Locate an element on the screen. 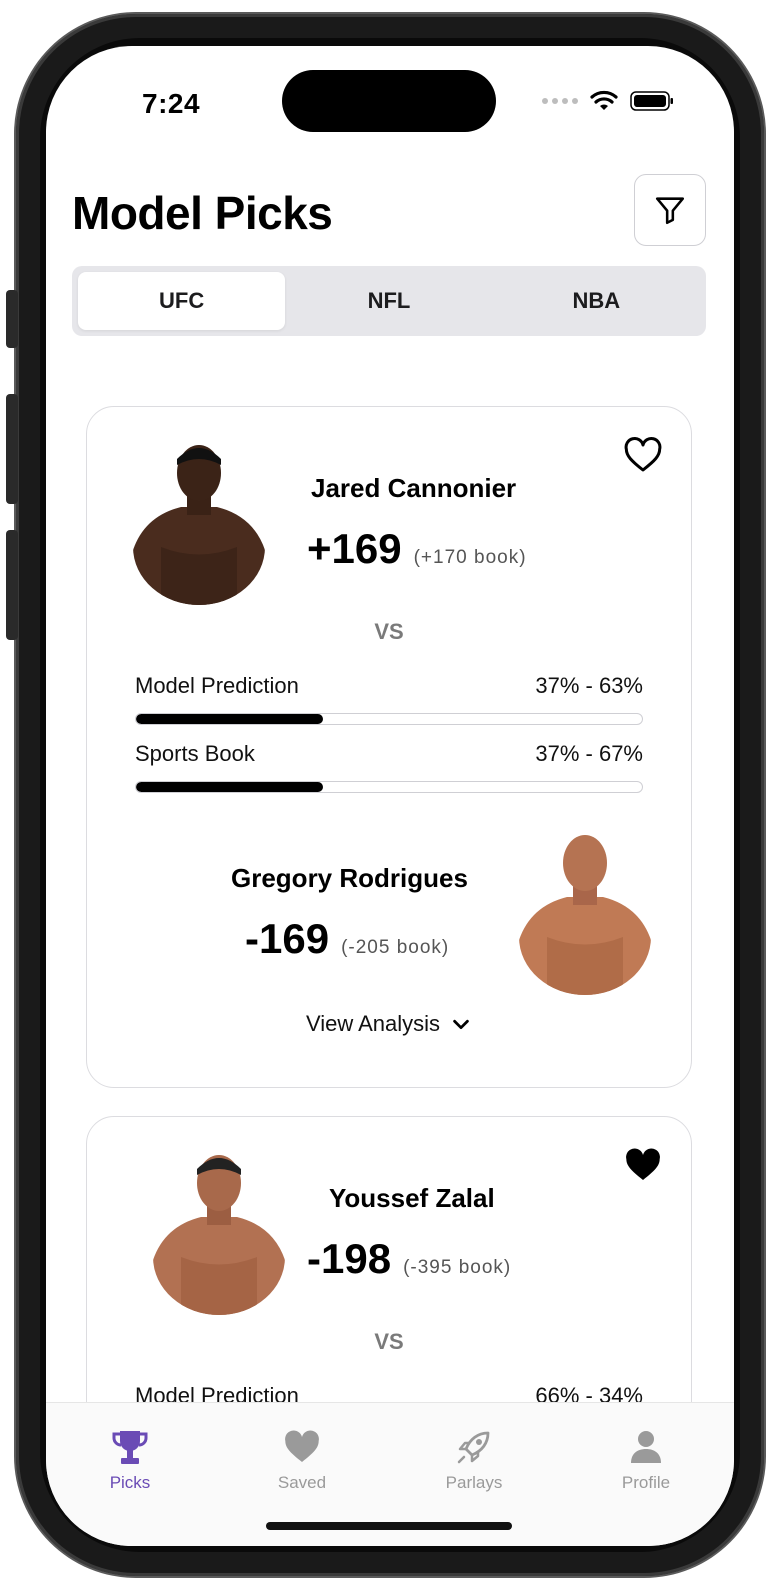 The image size is (772, 1584). fighter-a-book-odds: (-395 book) is located at coordinates (457, 1267).